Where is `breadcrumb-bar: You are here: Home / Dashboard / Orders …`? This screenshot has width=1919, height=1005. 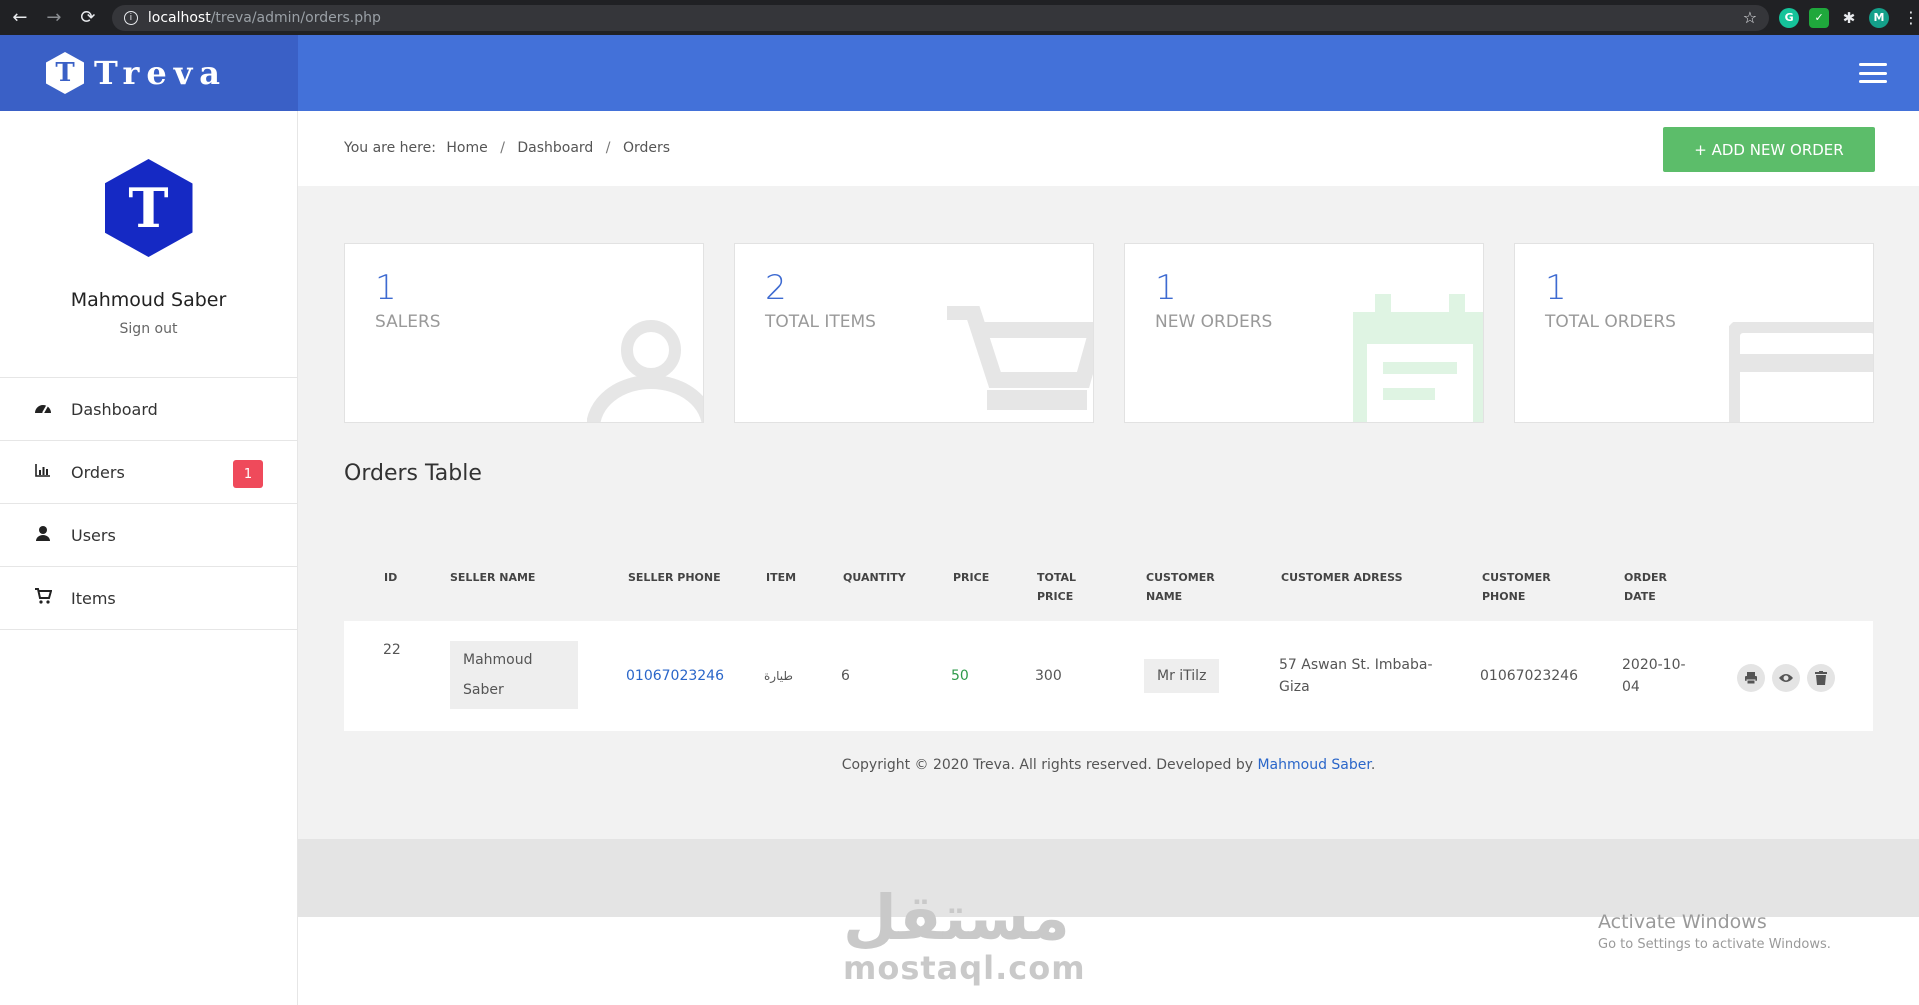 breadcrumb-bar: You are here: Home / Dashboard / Orders … is located at coordinates (1108, 148).